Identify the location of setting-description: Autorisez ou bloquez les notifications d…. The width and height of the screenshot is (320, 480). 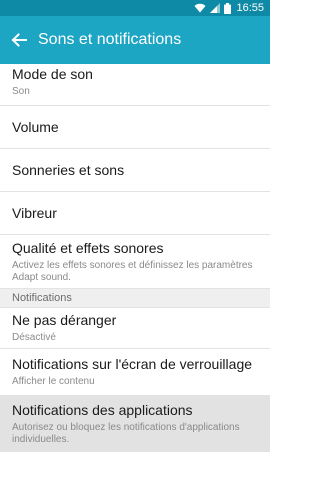
(126, 433).